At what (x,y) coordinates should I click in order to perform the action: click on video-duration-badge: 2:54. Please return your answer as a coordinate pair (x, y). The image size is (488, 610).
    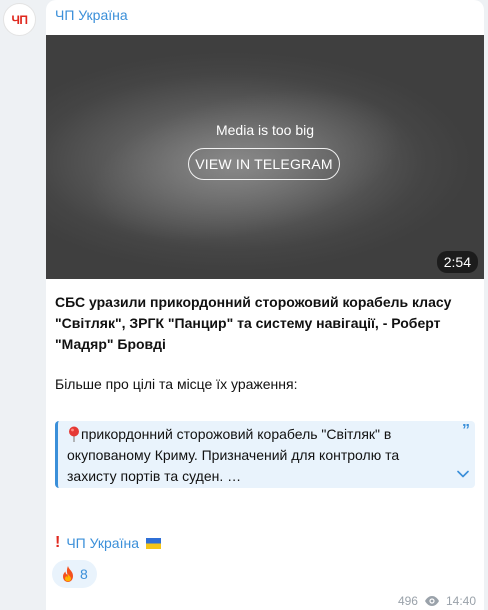
    Looking at the image, I should click on (457, 262).